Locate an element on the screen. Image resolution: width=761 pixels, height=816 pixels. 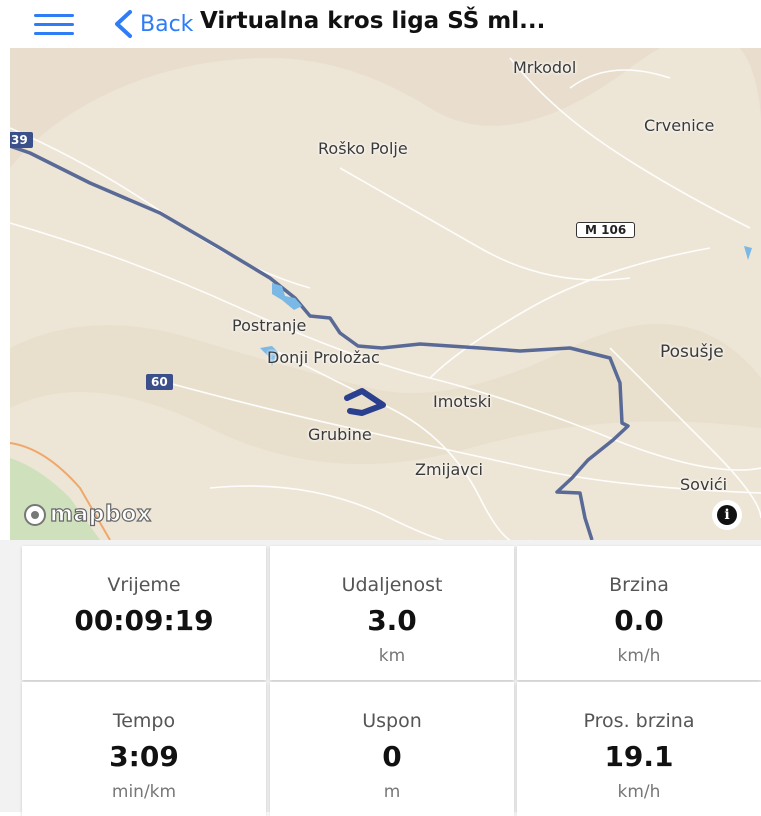
stat-label: Uspon is located at coordinates (392, 721).